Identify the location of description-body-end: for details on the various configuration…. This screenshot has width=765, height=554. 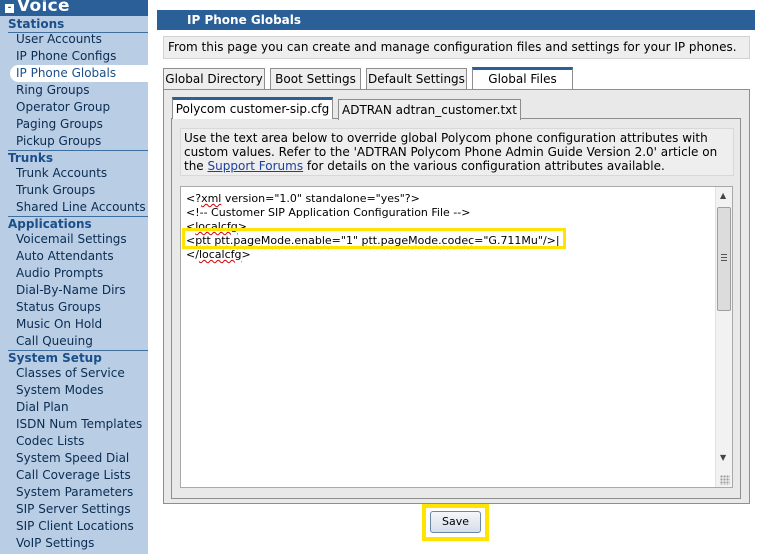
(484, 166).